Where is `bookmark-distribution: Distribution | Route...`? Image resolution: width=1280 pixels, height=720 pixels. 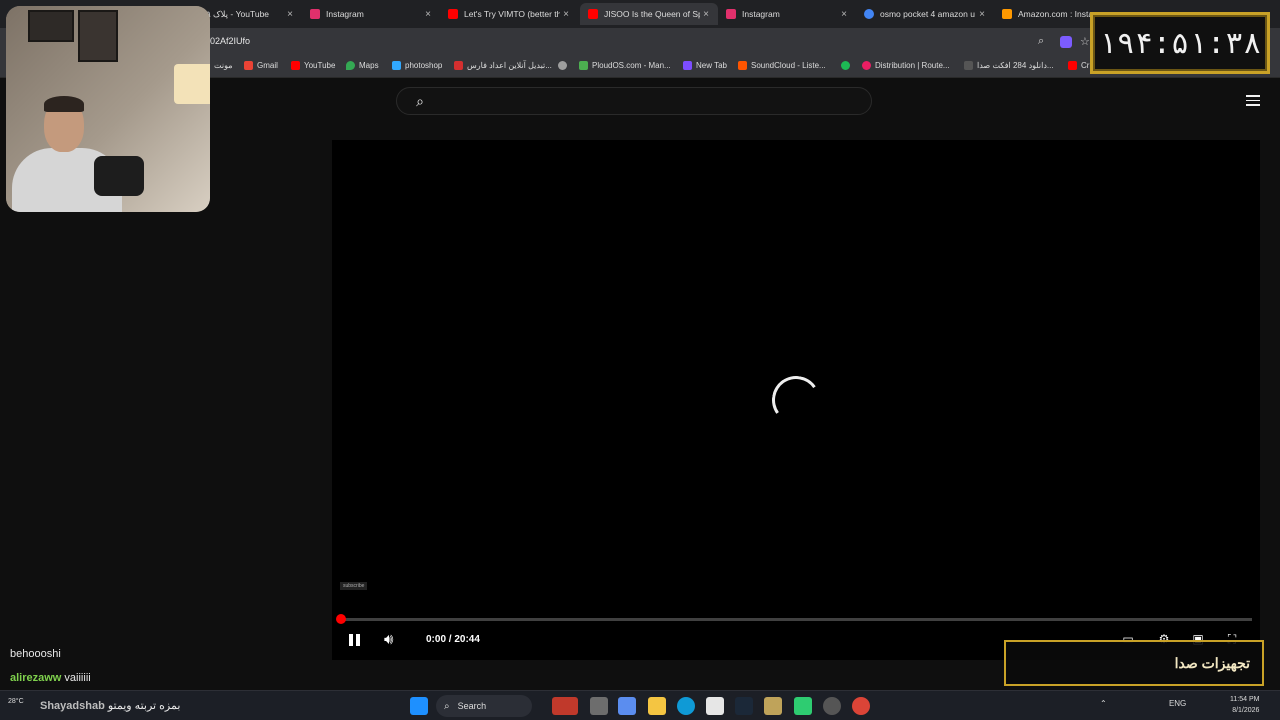
bookmark-distribution: Distribution | Route... is located at coordinates (906, 65).